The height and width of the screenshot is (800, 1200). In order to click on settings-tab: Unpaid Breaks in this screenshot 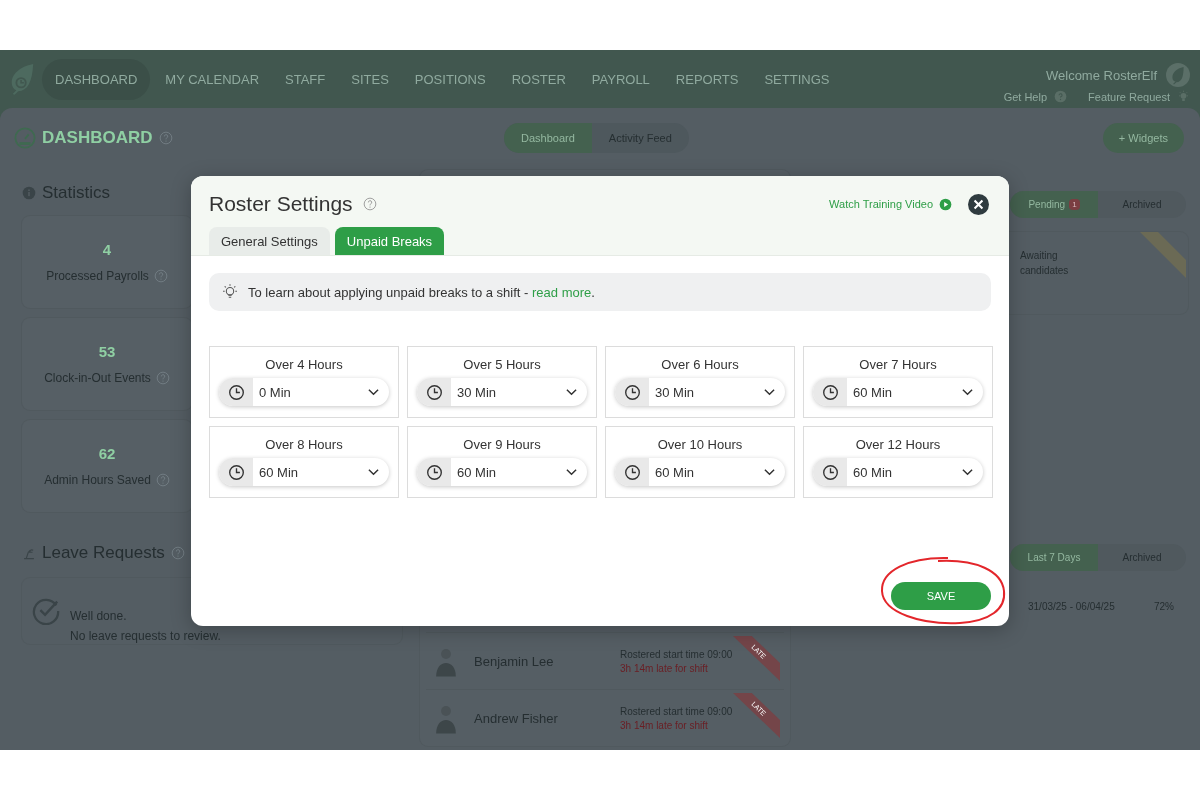, I will do `click(389, 241)`.